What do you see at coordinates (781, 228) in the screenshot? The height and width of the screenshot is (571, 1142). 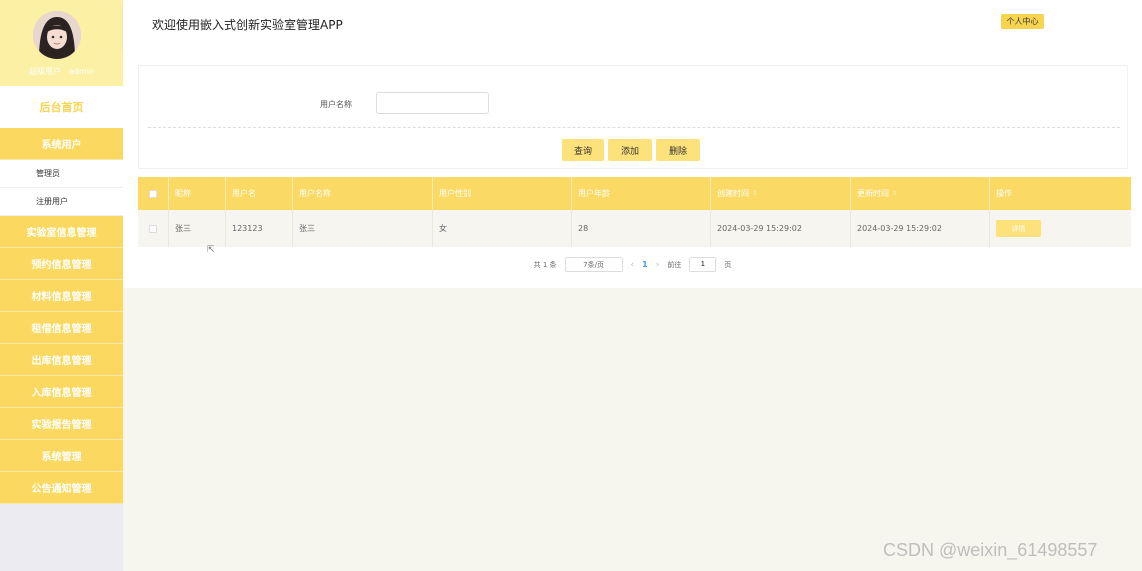 I see `cell-created: 2024-03-29 15:29:02` at bounding box center [781, 228].